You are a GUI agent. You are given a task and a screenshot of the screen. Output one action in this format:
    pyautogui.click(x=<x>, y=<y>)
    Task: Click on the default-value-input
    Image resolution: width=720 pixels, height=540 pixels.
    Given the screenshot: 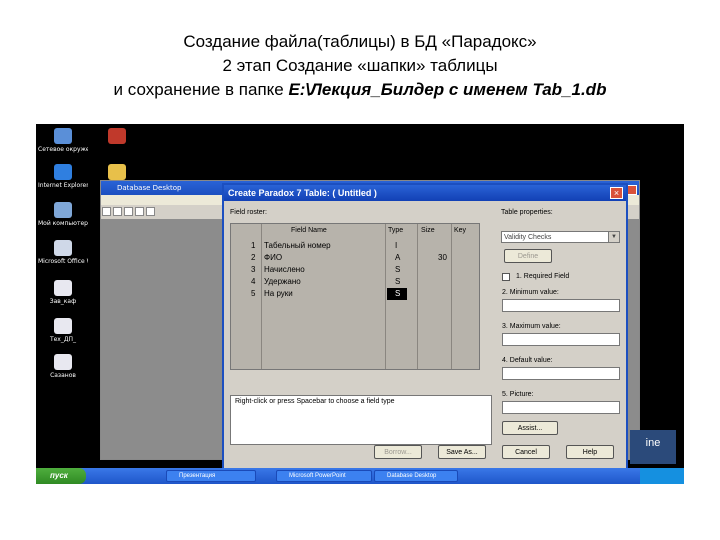 What is the action you would take?
    pyautogui.click(x=561, y=373)
    